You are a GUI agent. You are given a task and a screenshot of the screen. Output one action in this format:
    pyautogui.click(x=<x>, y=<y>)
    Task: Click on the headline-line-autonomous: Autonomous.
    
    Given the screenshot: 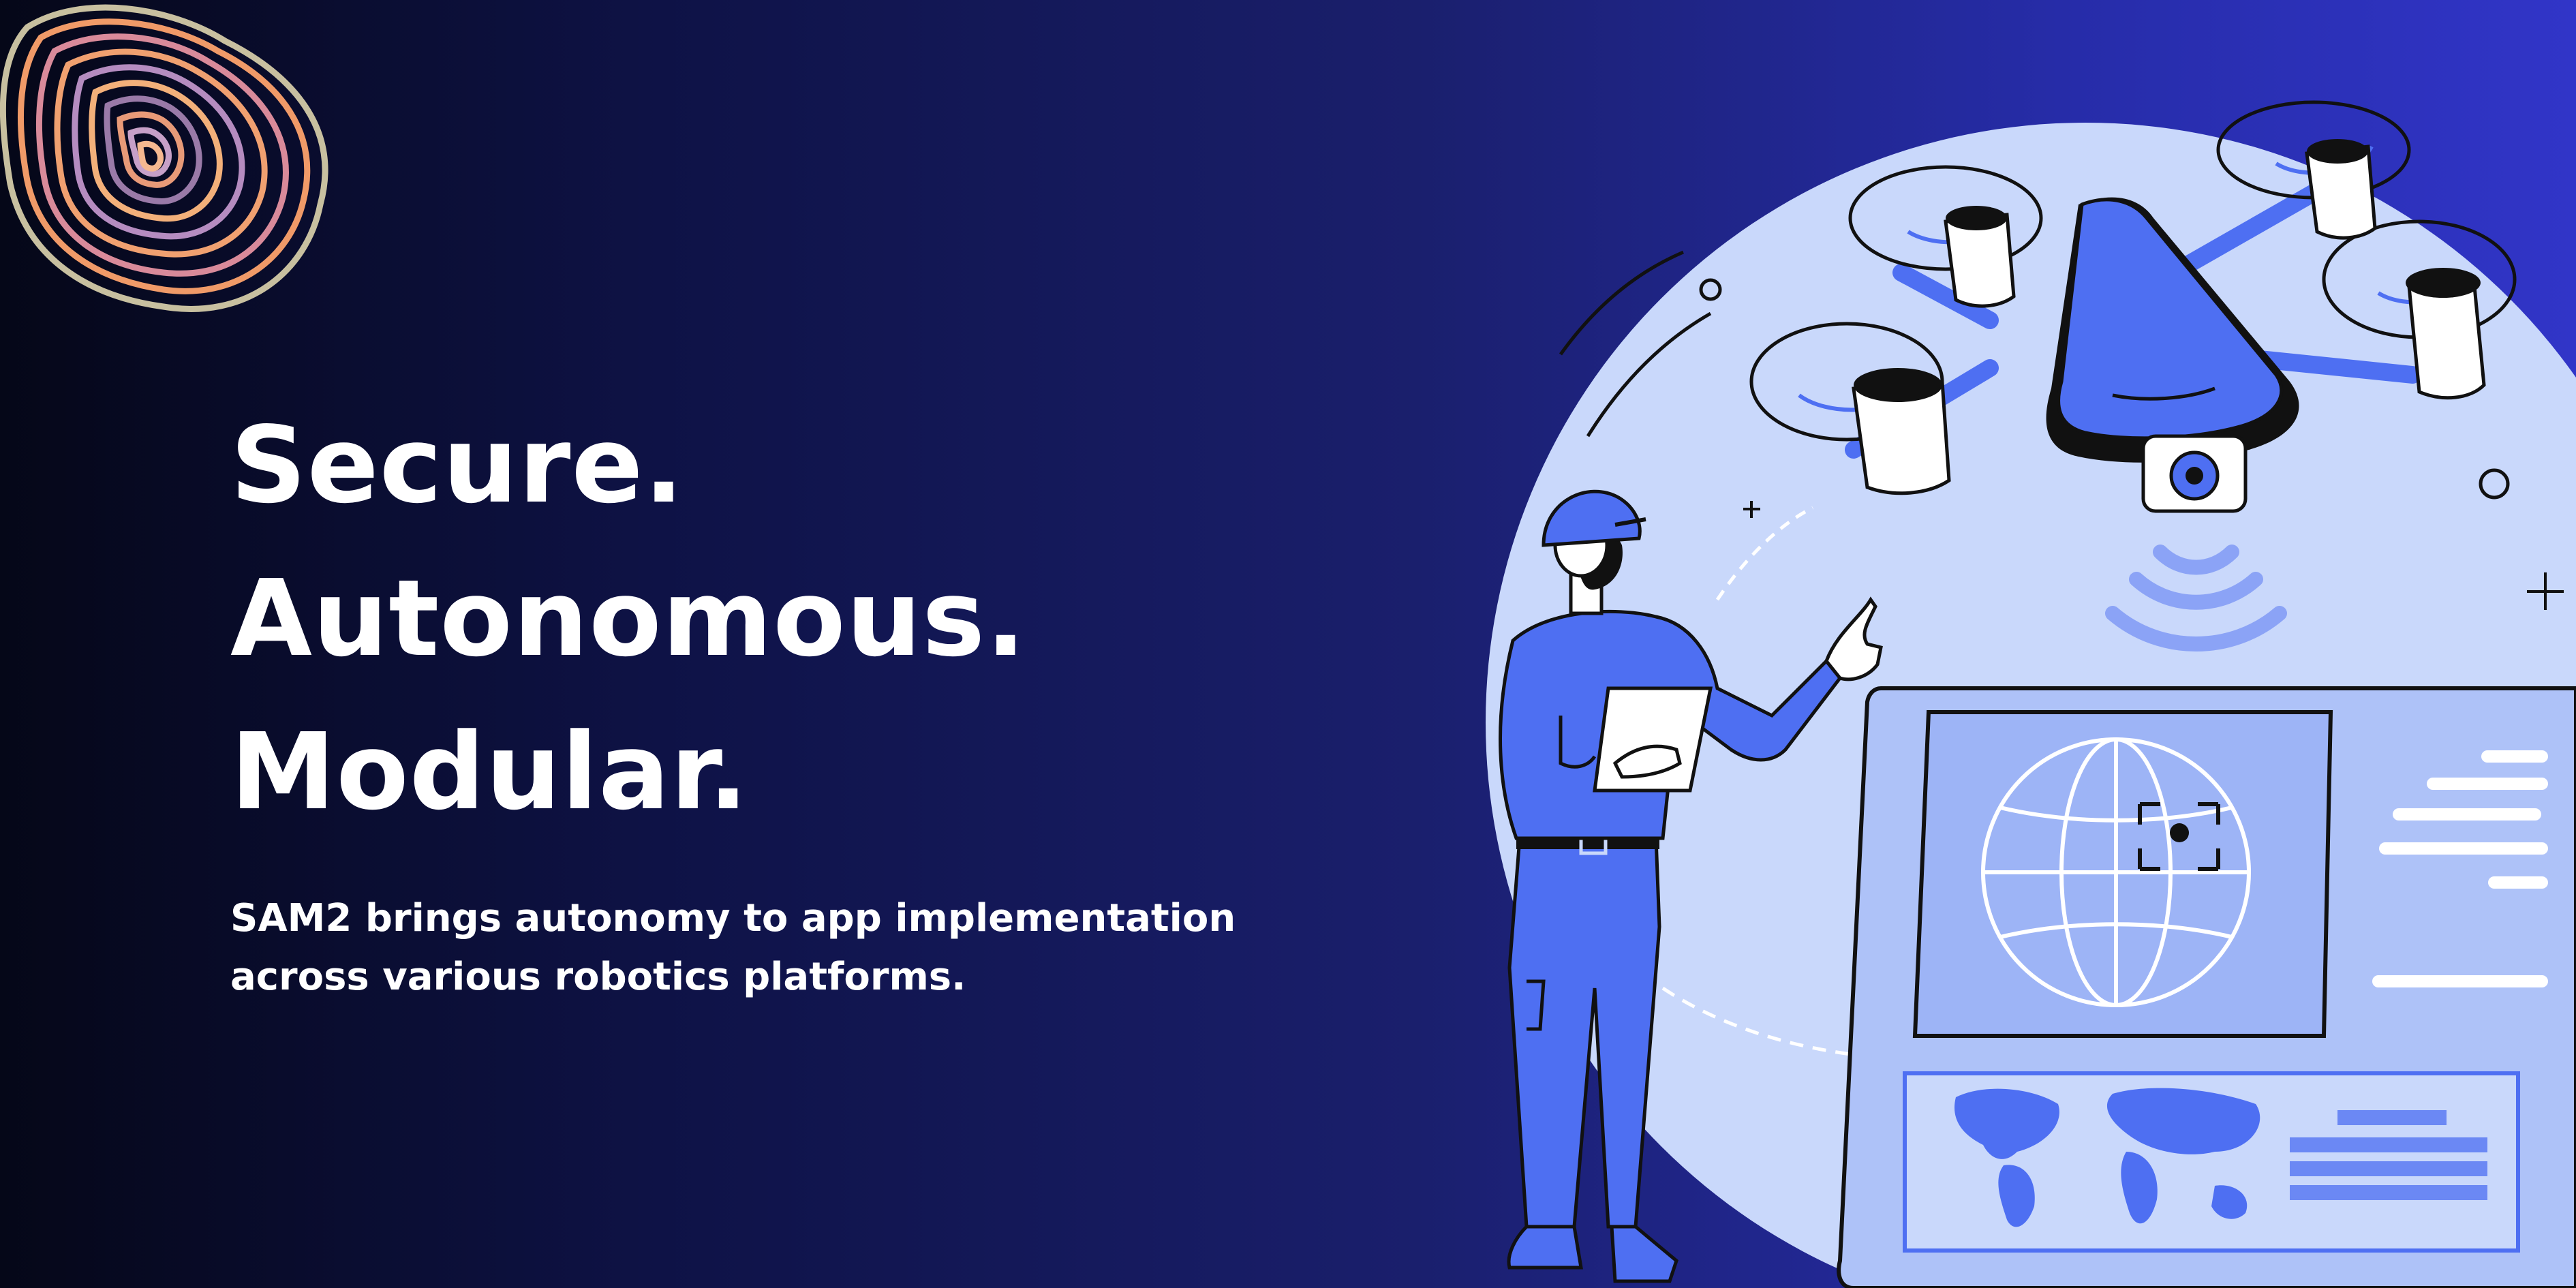 What is the action you would take?
    pyautogui.click(x=628, y=618)
    